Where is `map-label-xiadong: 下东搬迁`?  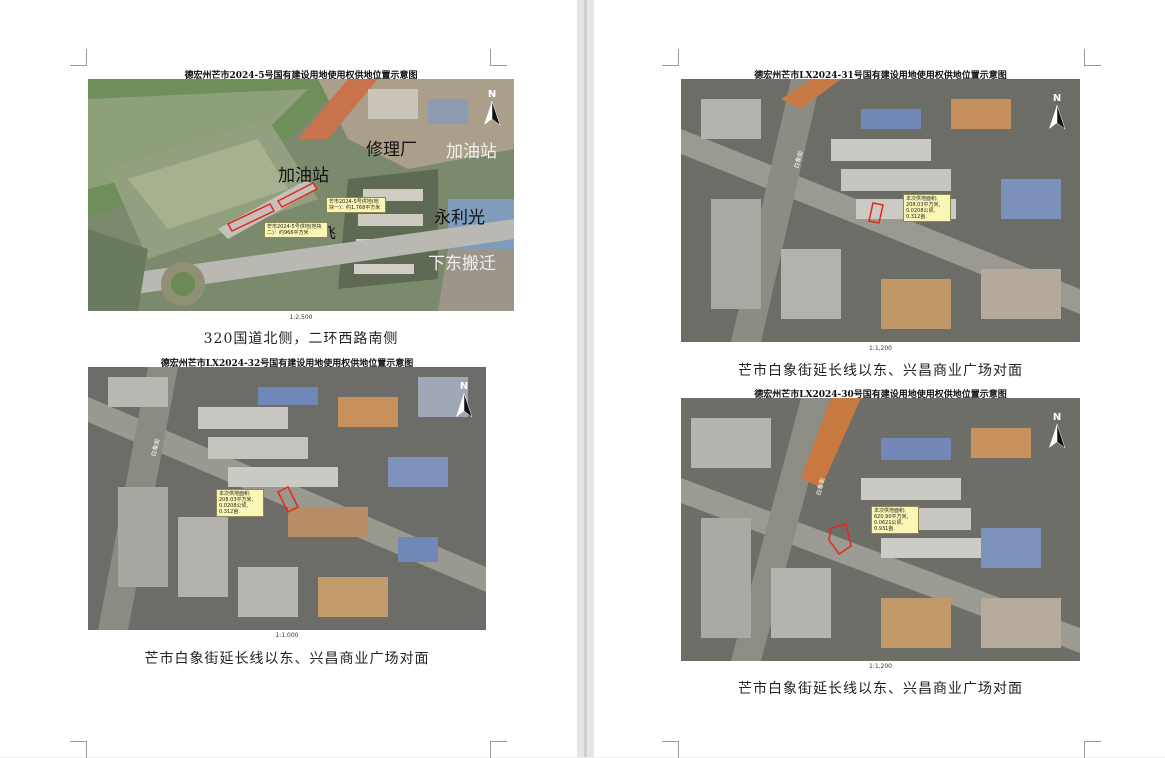
map-label-xiadong: 下东搬迁 is located at coordinates (462, 264).